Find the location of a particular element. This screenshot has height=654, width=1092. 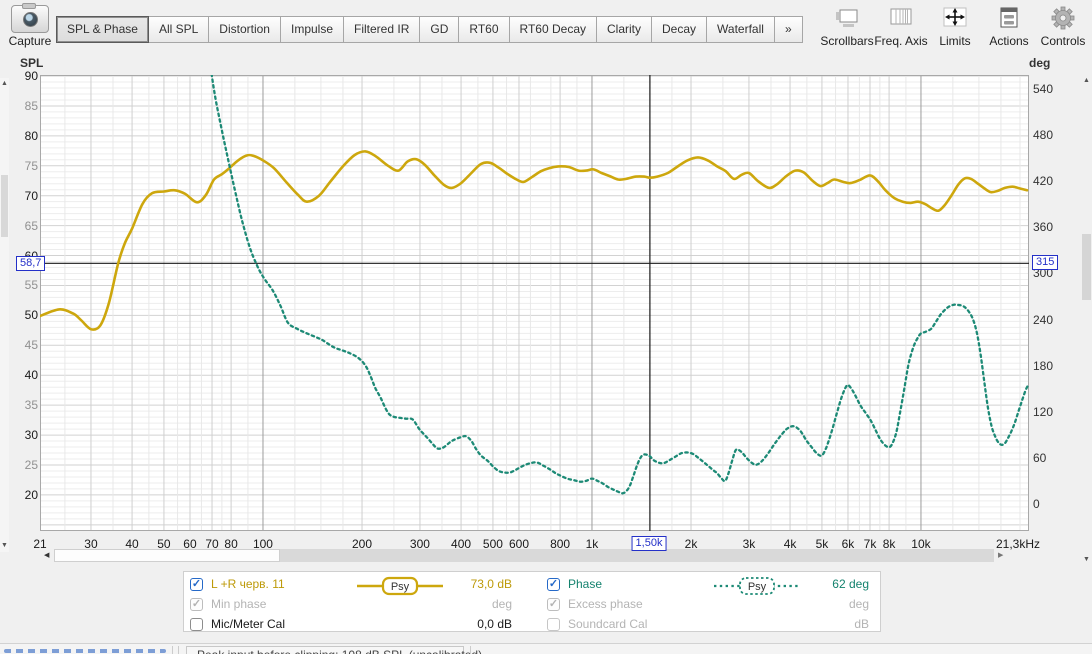

right-tick-label: 120 is located at coordinates (1043, 411).